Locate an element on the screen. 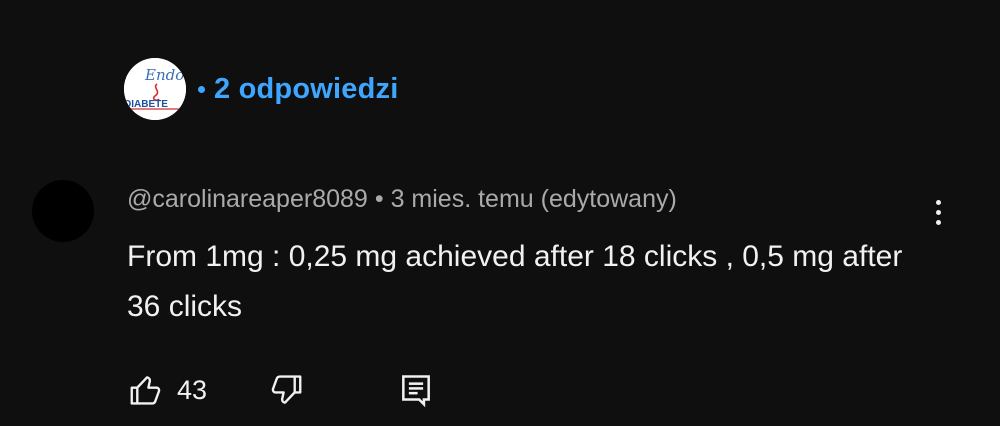 Image resolution: width=1000 pixels, height=426 pixels. reply-comment-icon is located at coordinates (416, 391).